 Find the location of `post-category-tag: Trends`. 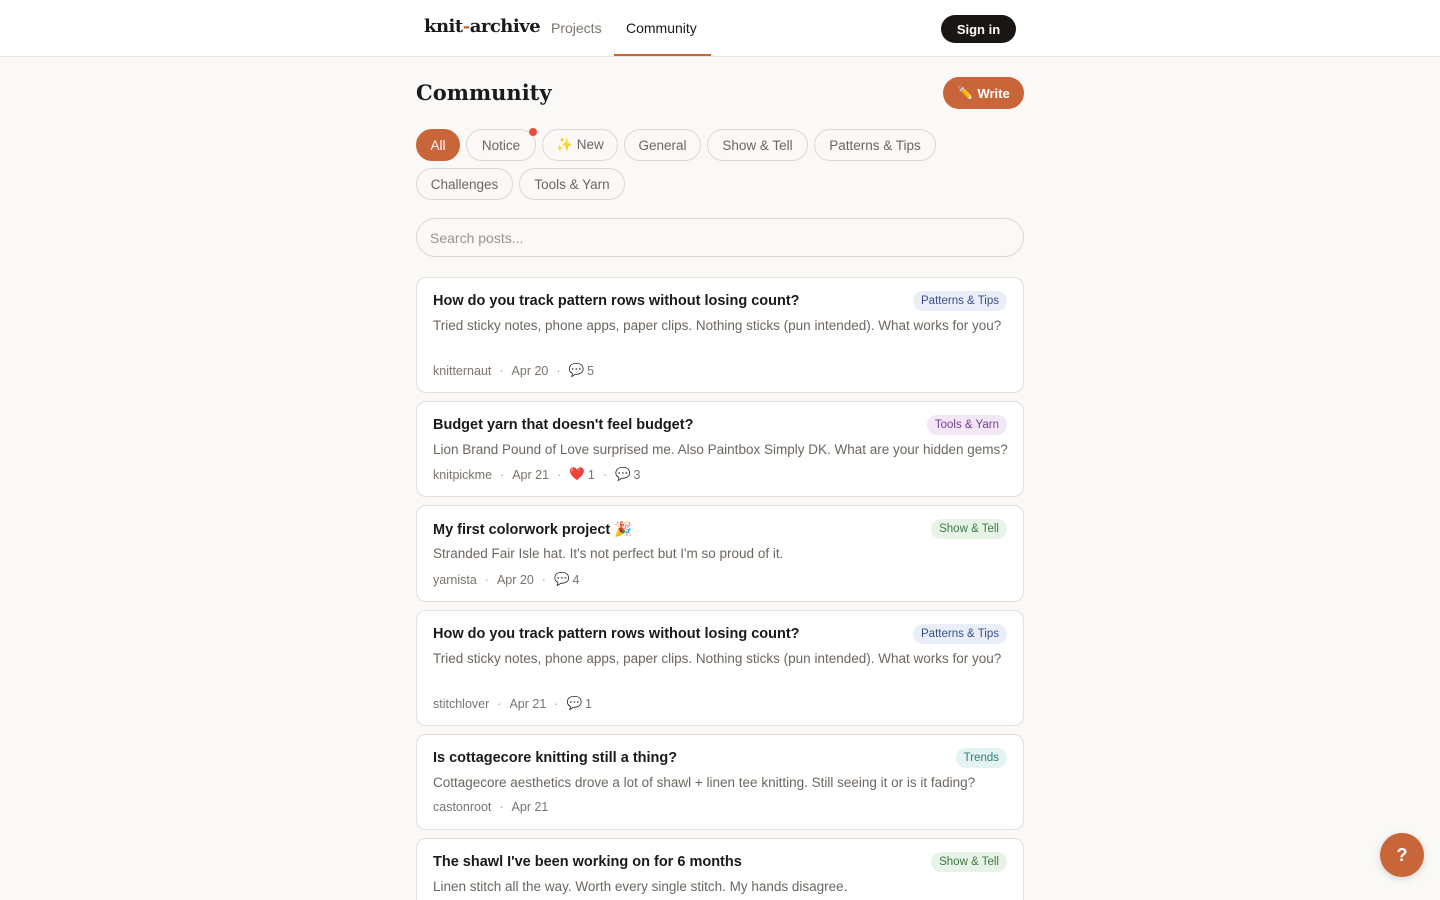

post-category-tag: Trends is located at coordinates (981, 758).